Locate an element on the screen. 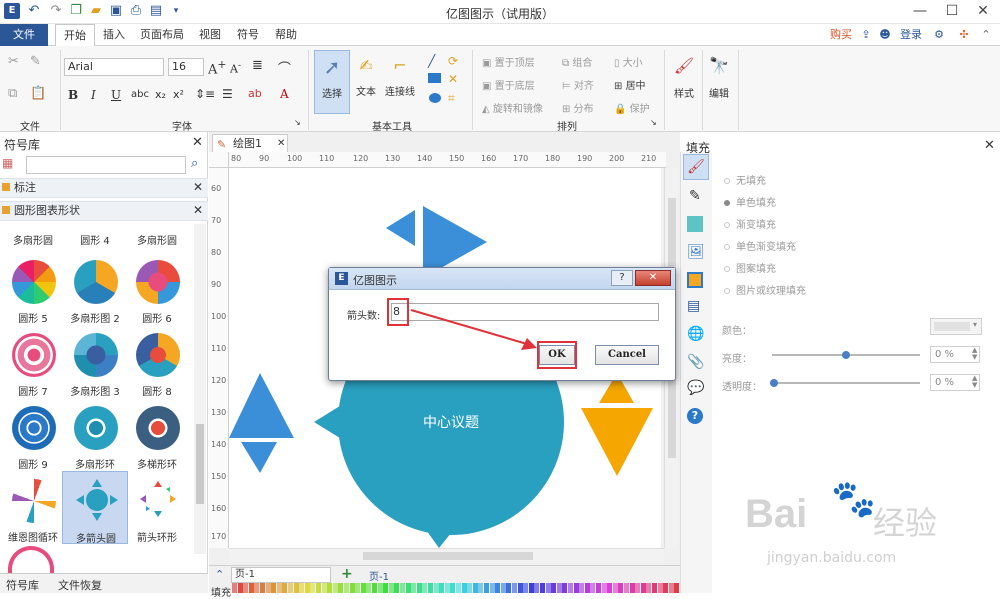 This screenshot has width=1000, height=599. tab-view: 视图 is located at coordinates (210, 35).